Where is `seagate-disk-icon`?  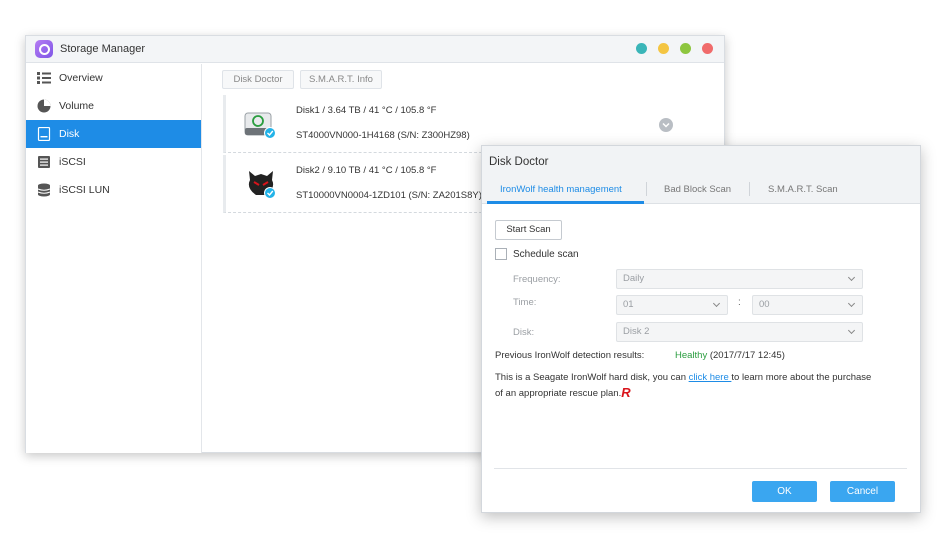
seagate-disk-icon is located at coordinates (260, 125).